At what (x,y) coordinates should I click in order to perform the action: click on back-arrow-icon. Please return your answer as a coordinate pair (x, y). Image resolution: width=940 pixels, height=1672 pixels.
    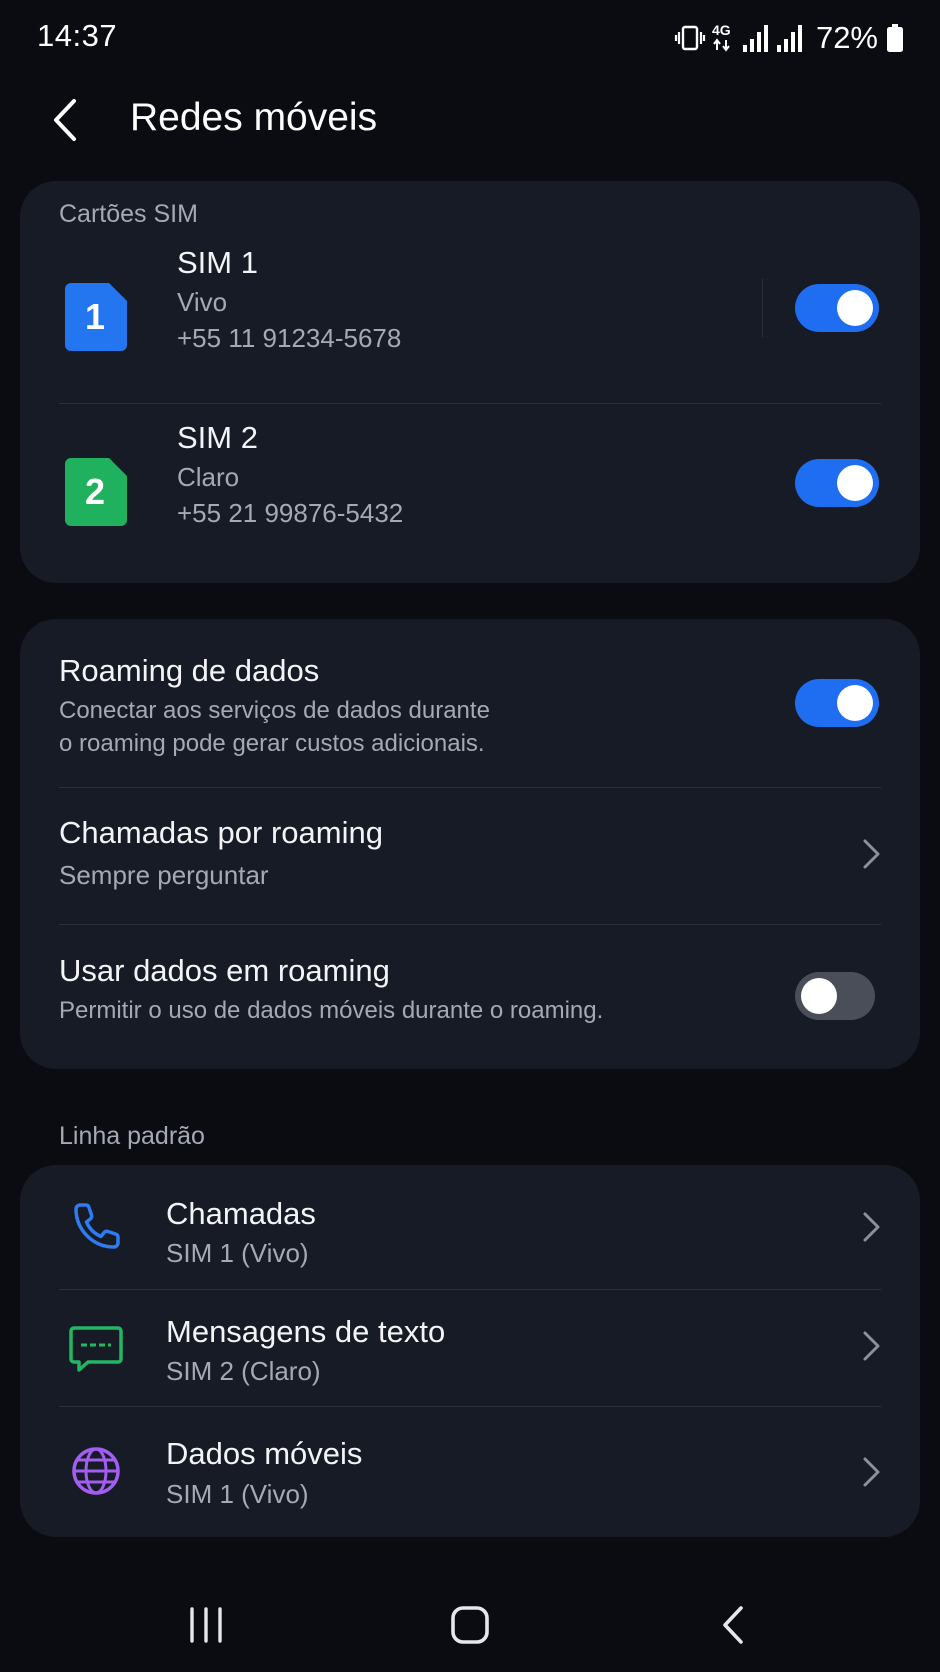
    Looking at the image, I should click on (65, 120).